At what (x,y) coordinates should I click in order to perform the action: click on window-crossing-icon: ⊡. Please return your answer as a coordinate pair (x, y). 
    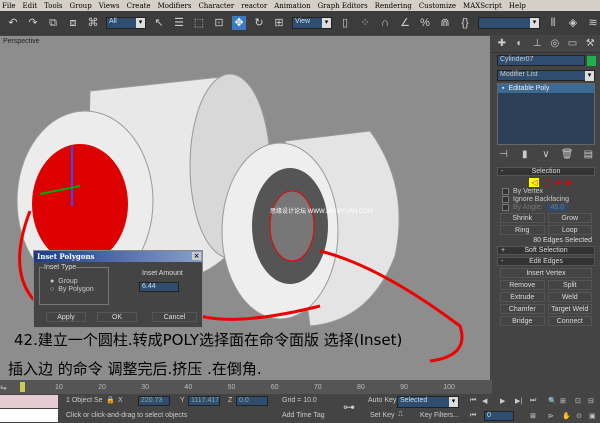
    Looking at the image, I should click on (219, 23).